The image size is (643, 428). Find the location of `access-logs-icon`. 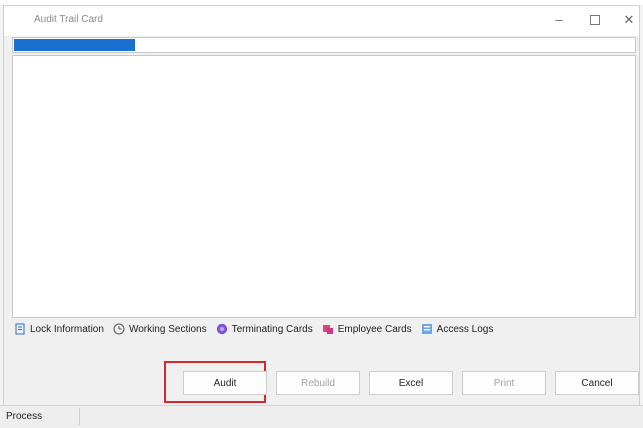

access-logs-icon is located at coordinates (426, 329).